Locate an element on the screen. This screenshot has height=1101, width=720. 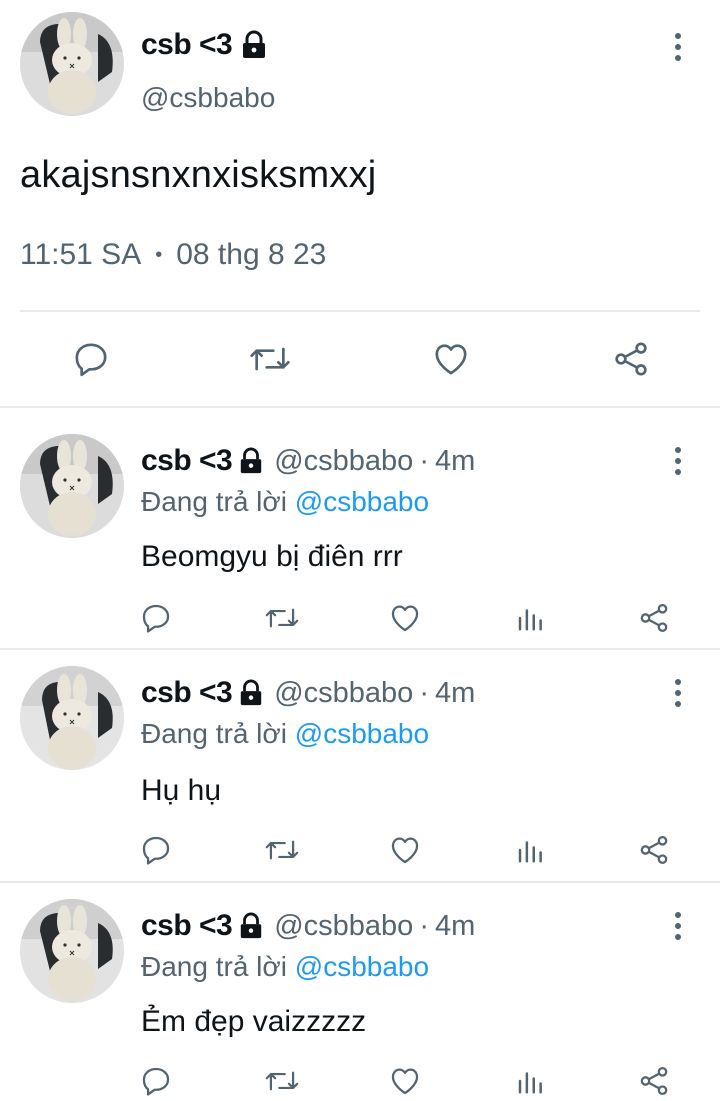
tweet-text: akajsnsnxnxisksmxxj is located at coordinates (198, 175).